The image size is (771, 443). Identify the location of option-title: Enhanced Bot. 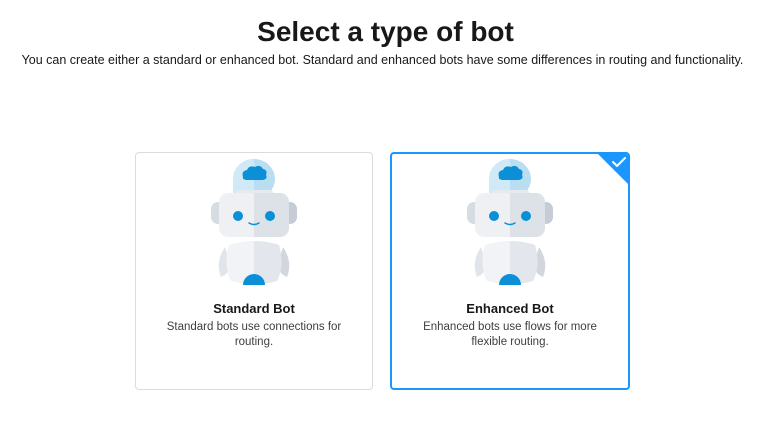
(510, 308).